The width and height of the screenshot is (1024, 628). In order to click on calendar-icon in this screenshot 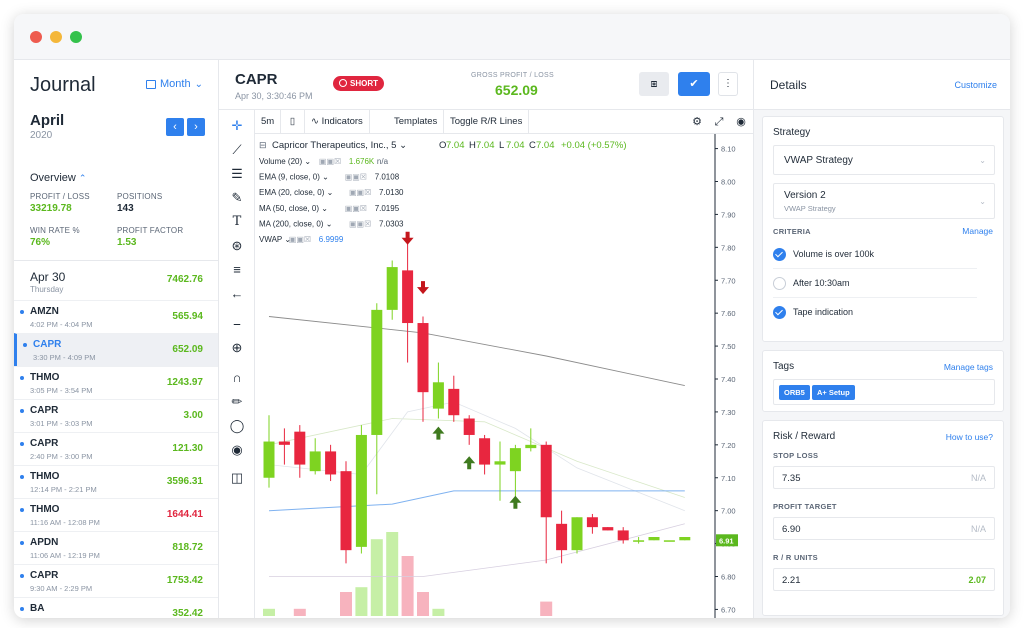, I will do `click(151, 84)`.